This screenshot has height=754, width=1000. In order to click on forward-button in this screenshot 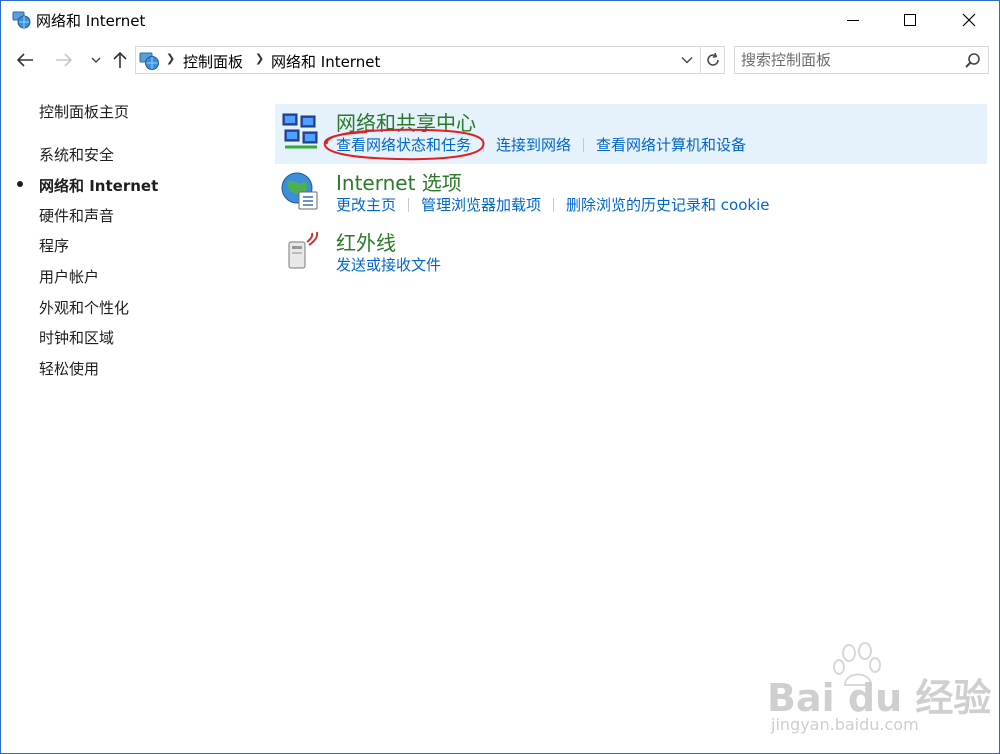, I will do `click(64, 60)`.